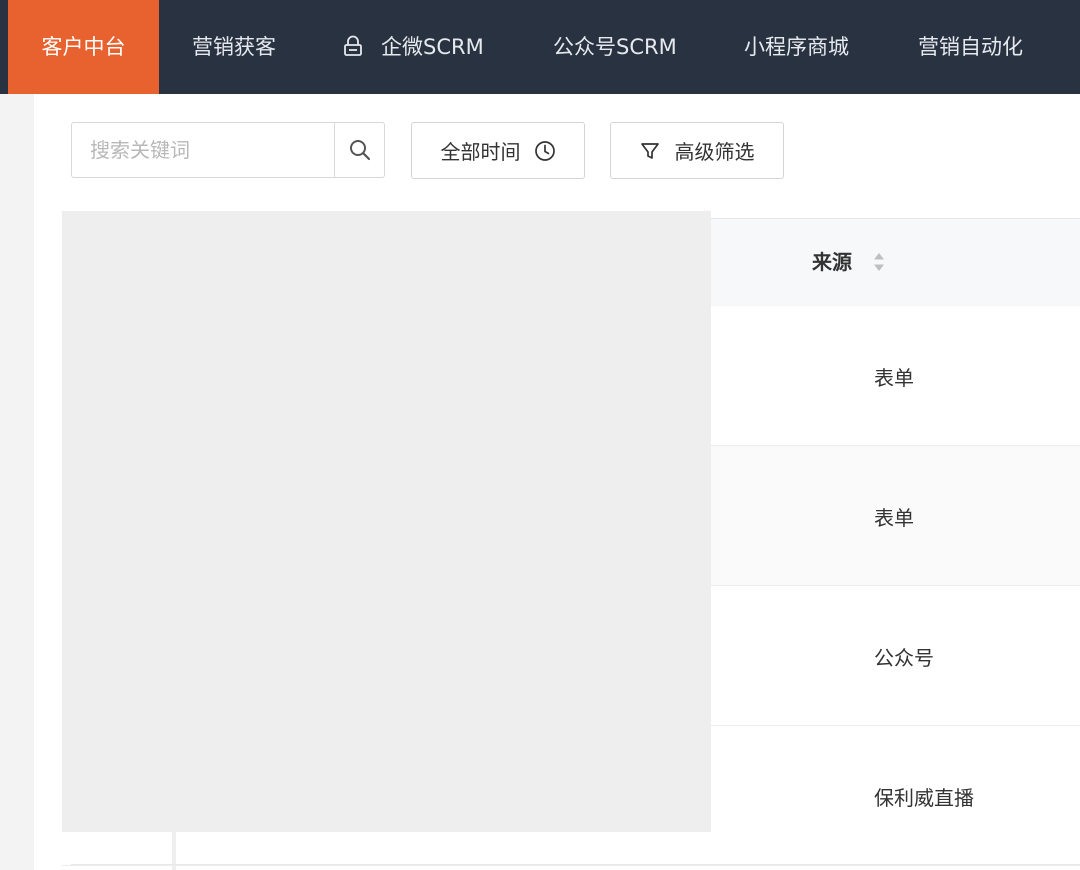 The height and width of the screenshot is (870, 1080). I want to click on nav-item-mini-program-mall: 小程序商城, so click(796, 47).